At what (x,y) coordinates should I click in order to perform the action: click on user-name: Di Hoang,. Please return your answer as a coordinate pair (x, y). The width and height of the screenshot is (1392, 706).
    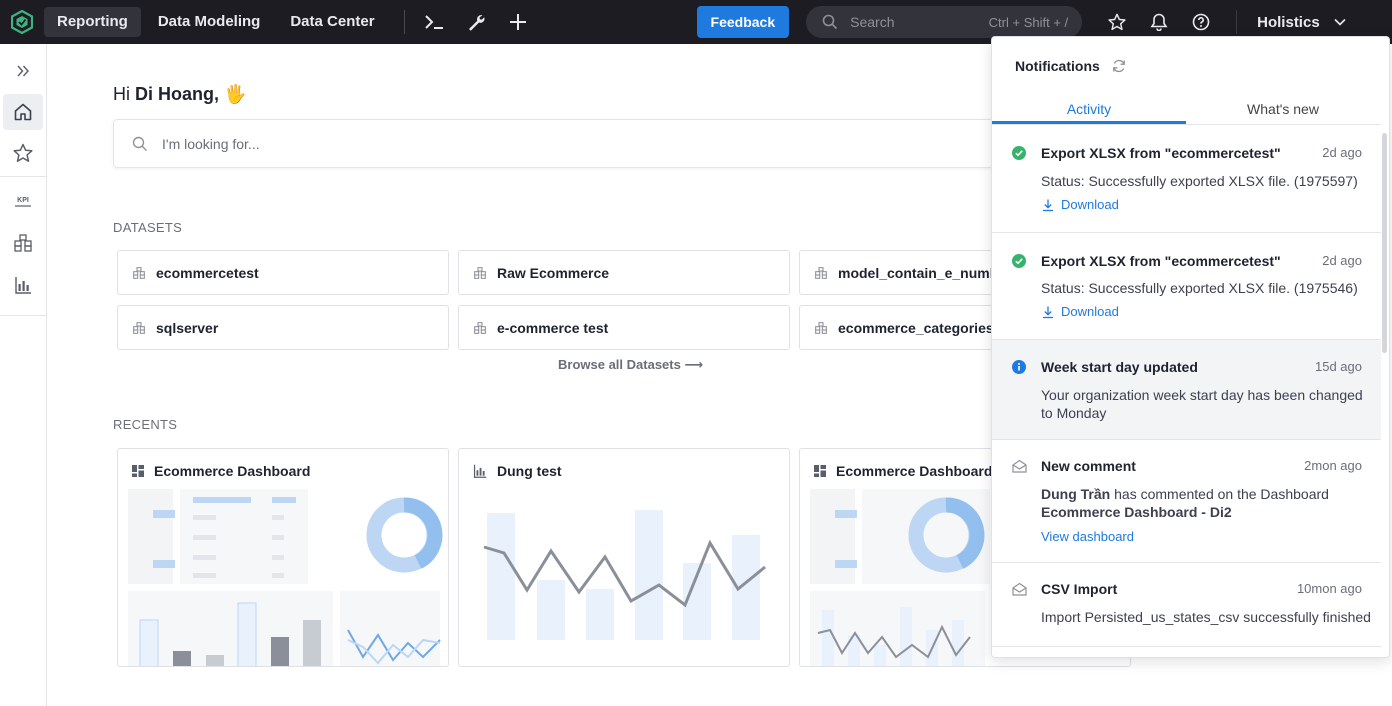
    Looking at the image, I should click on (177, 94).